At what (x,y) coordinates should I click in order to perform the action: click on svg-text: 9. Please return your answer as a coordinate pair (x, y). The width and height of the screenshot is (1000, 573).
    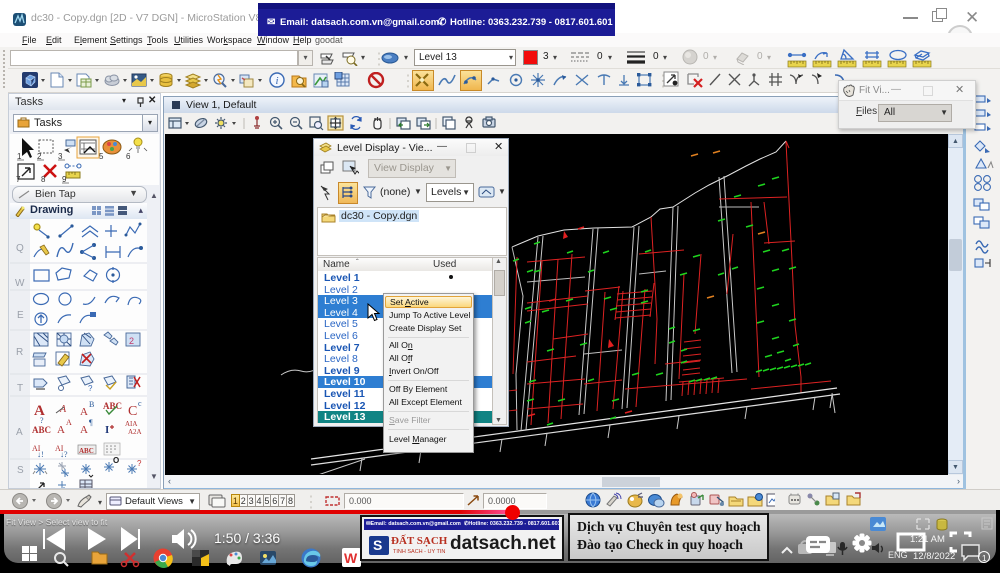
    Looking at the image, I should click on (64, 179).